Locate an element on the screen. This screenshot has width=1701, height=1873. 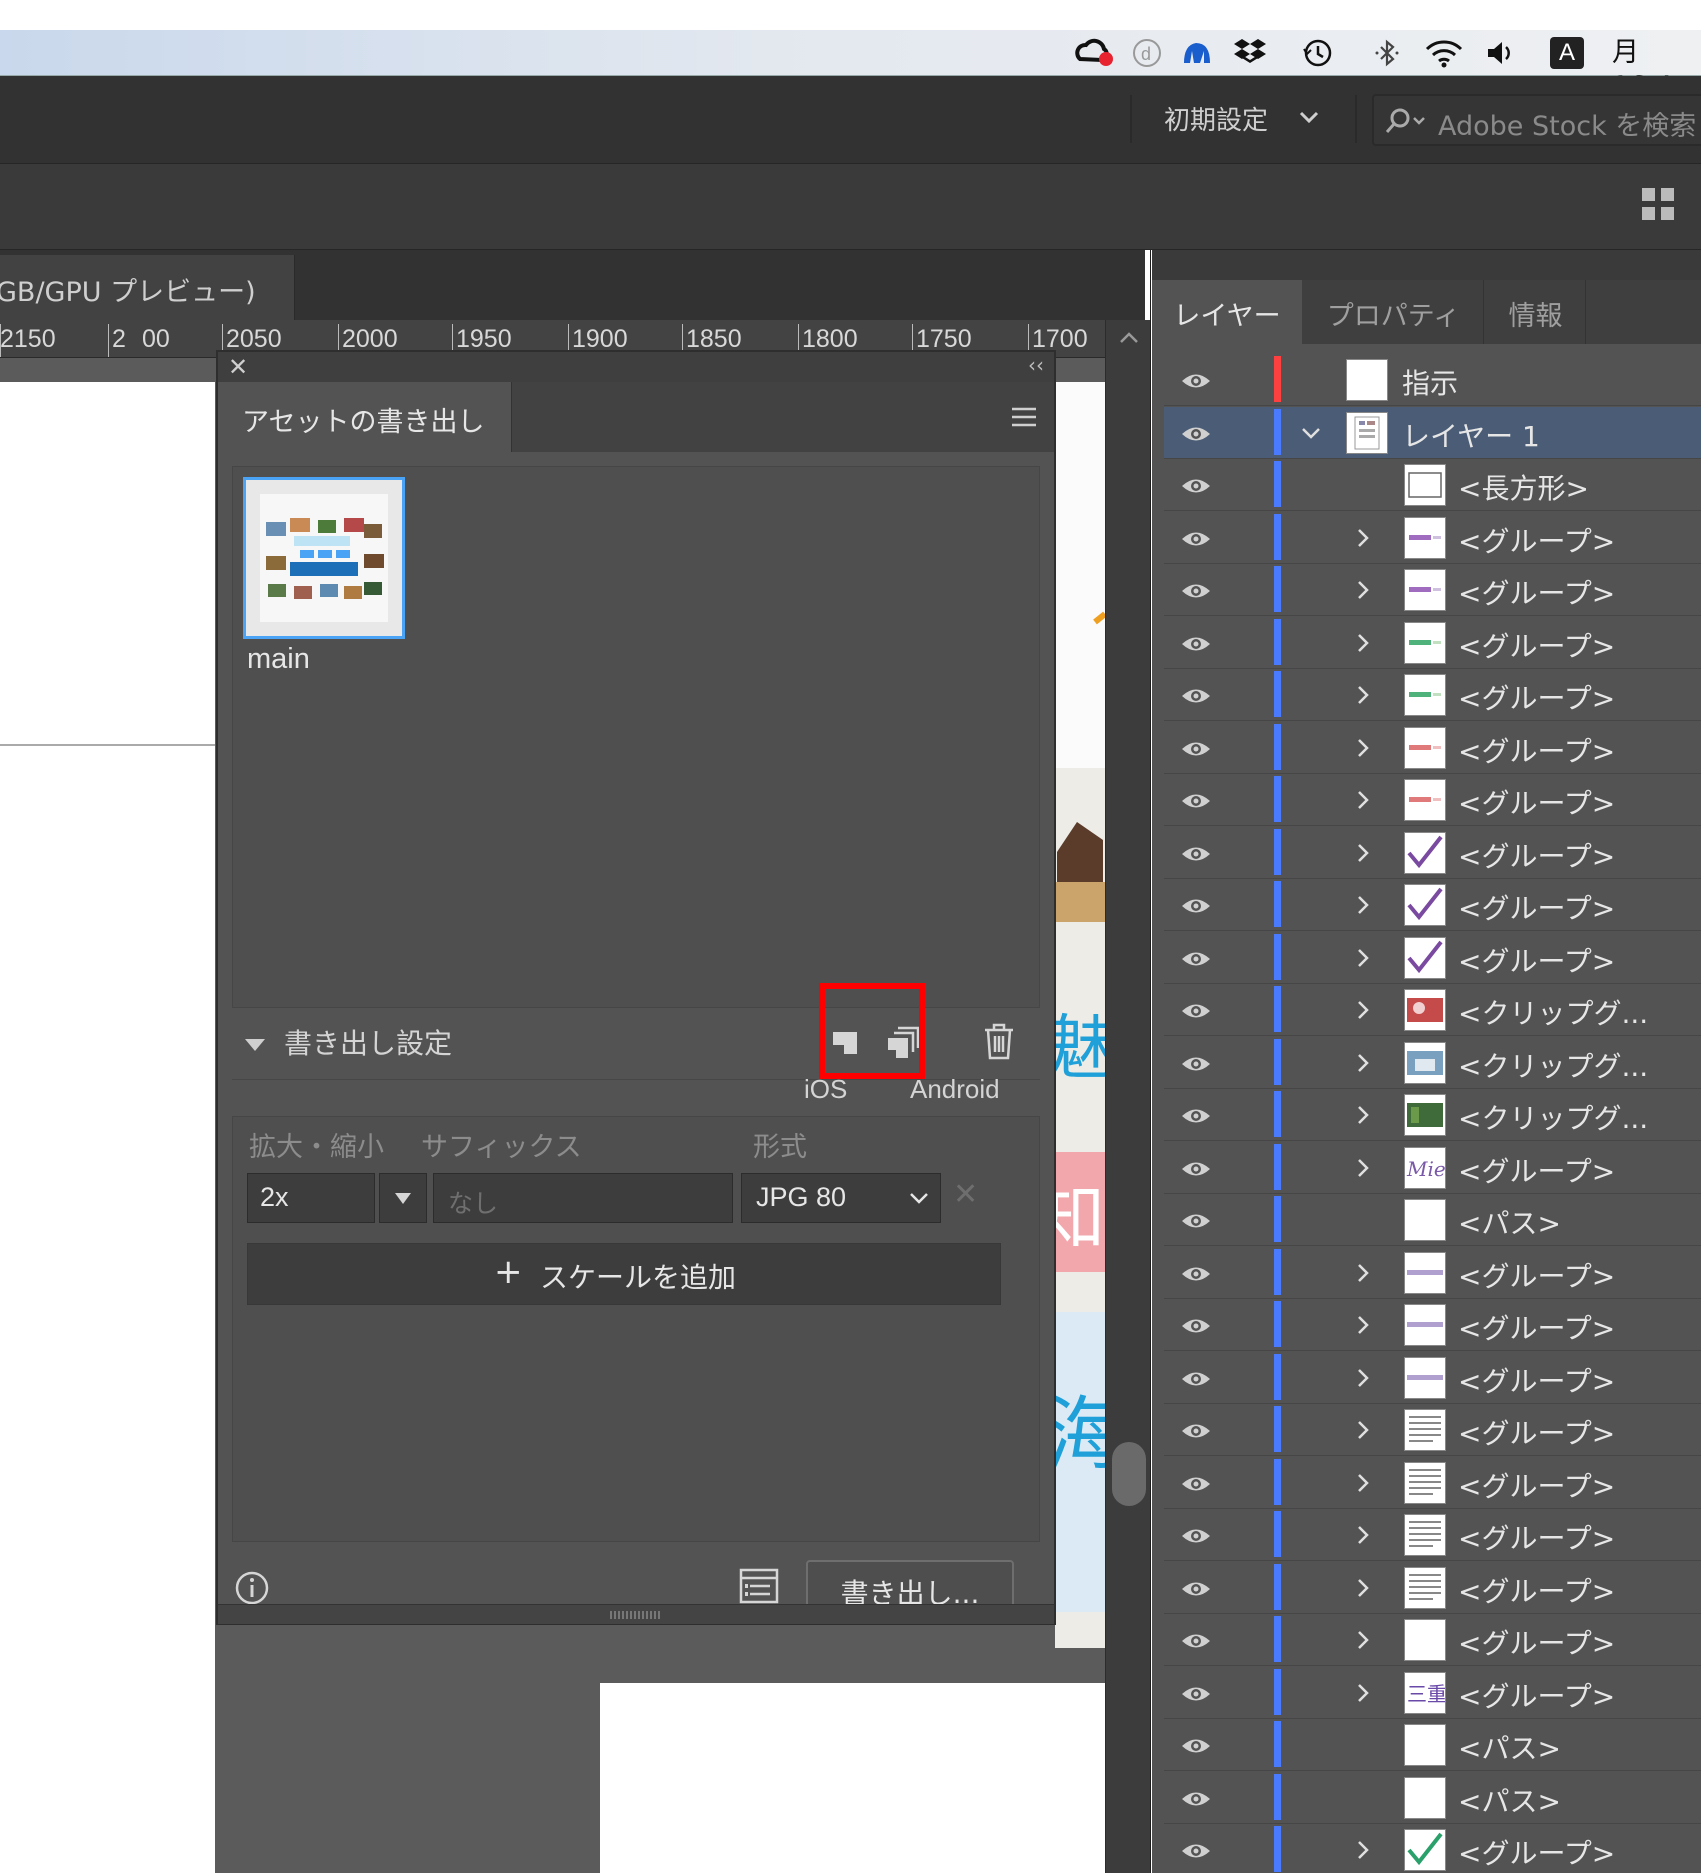
format-select: JPG 80 is located at coordinates (841, 1198).